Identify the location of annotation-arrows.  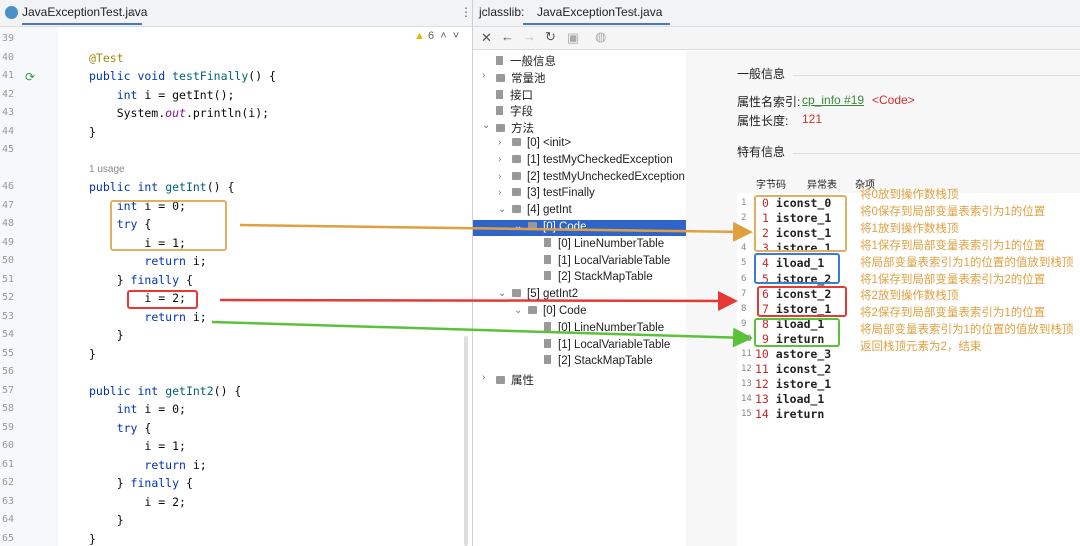
(482, 284).